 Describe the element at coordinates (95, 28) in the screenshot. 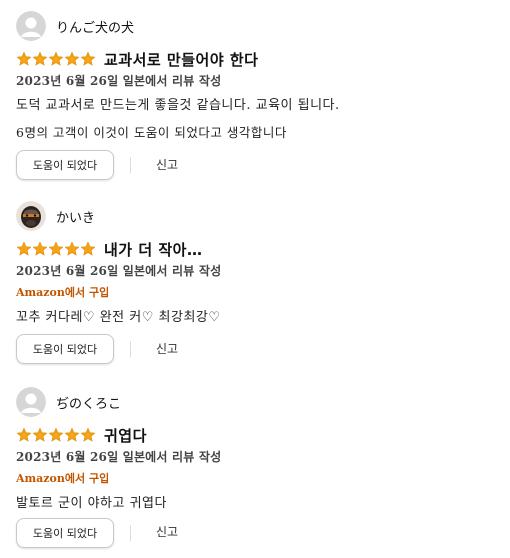

I see `reviewer-name: りんご犬の犬` at that location.